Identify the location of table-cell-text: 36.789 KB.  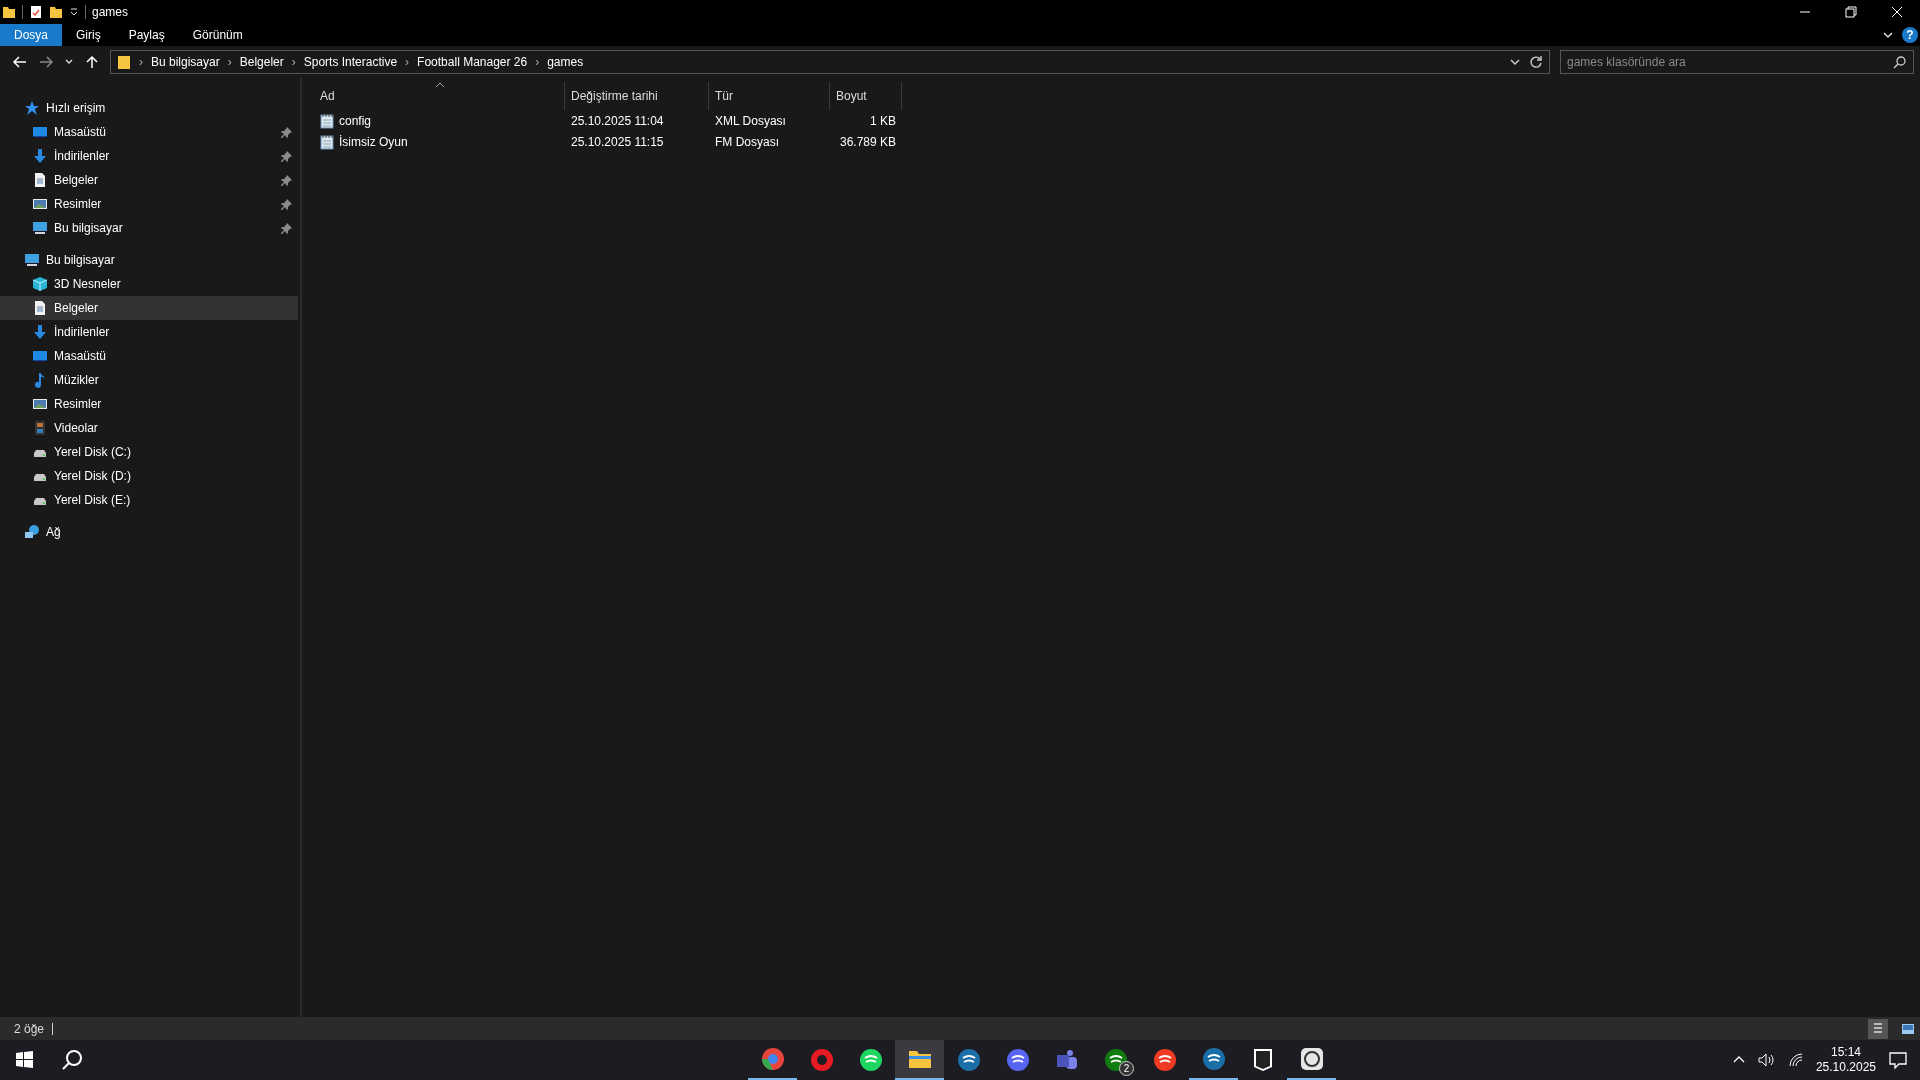
(867, 141).